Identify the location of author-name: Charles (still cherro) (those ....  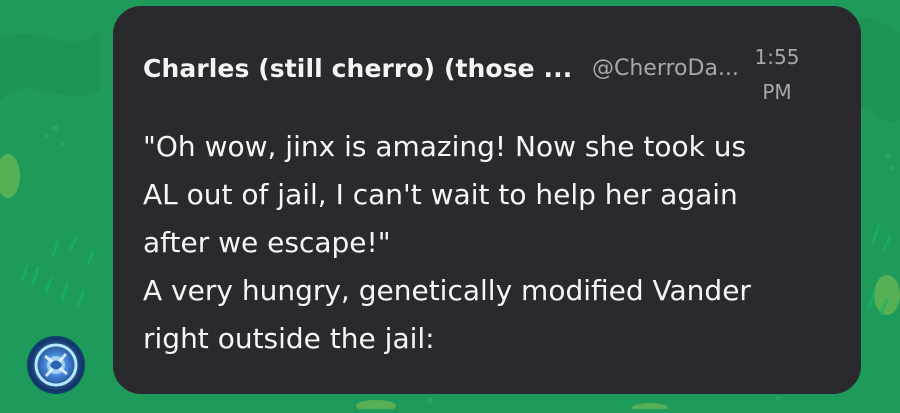
(357, 68).